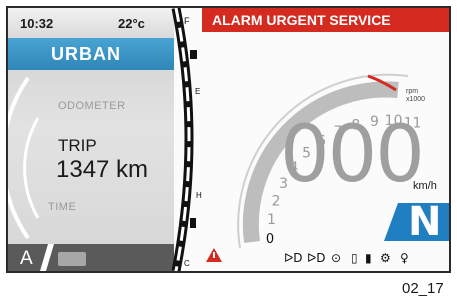 The image size is (457, 305). I want to click on low-beam-icon: ᐅD, so click(293, 258).